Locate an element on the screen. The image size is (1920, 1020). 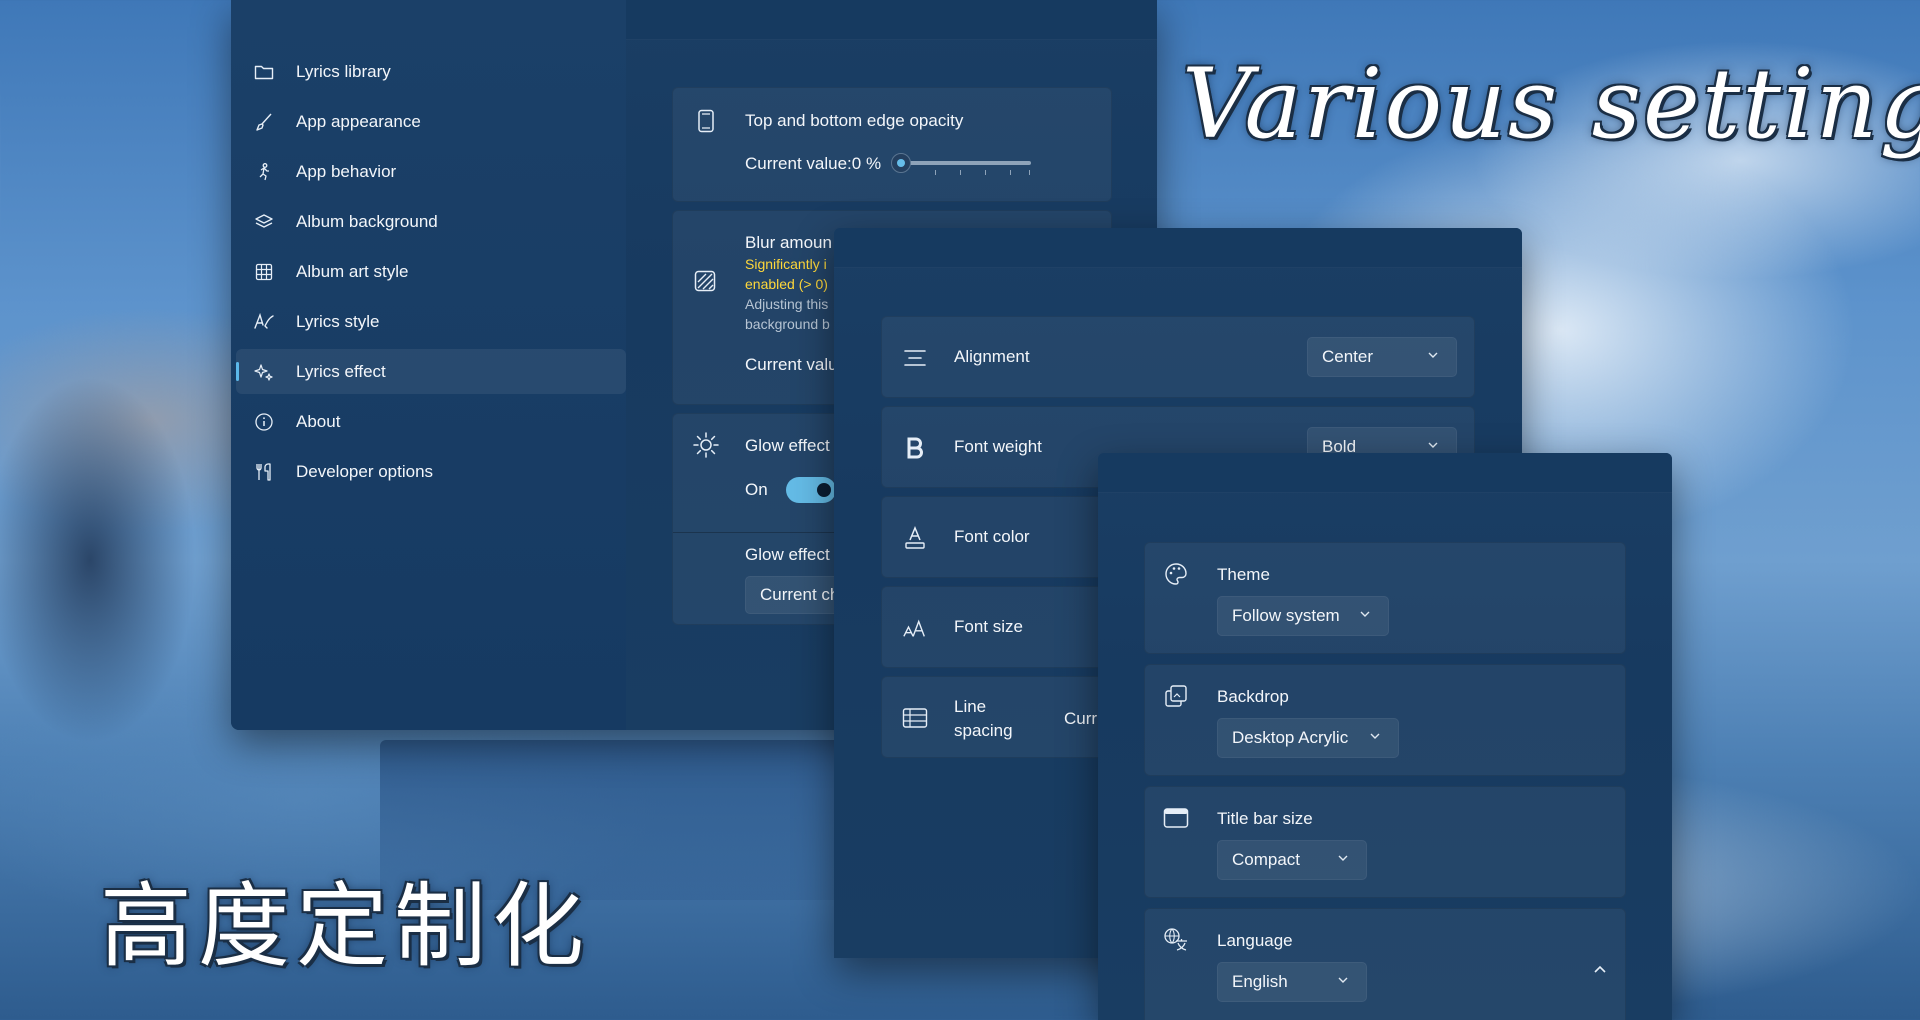
title-bar-size-label: Title bar size is located at coordinates (1265, 818).